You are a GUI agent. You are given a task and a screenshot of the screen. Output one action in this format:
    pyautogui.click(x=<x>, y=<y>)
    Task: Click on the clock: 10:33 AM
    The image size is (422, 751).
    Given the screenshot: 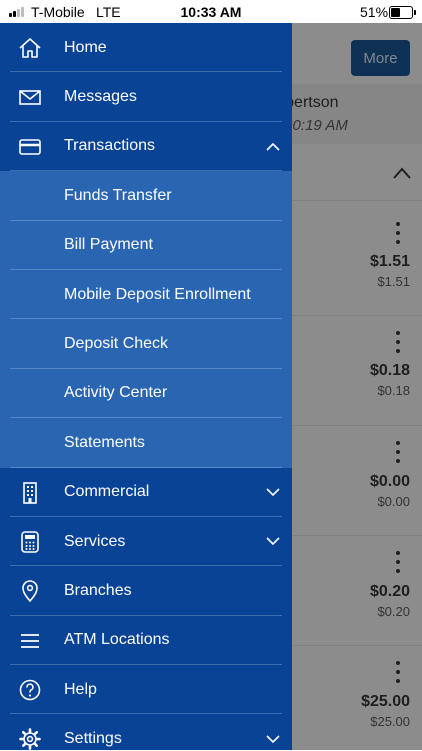 What is the action you would take?
    pyautogui.click(x=211, y=12)
    